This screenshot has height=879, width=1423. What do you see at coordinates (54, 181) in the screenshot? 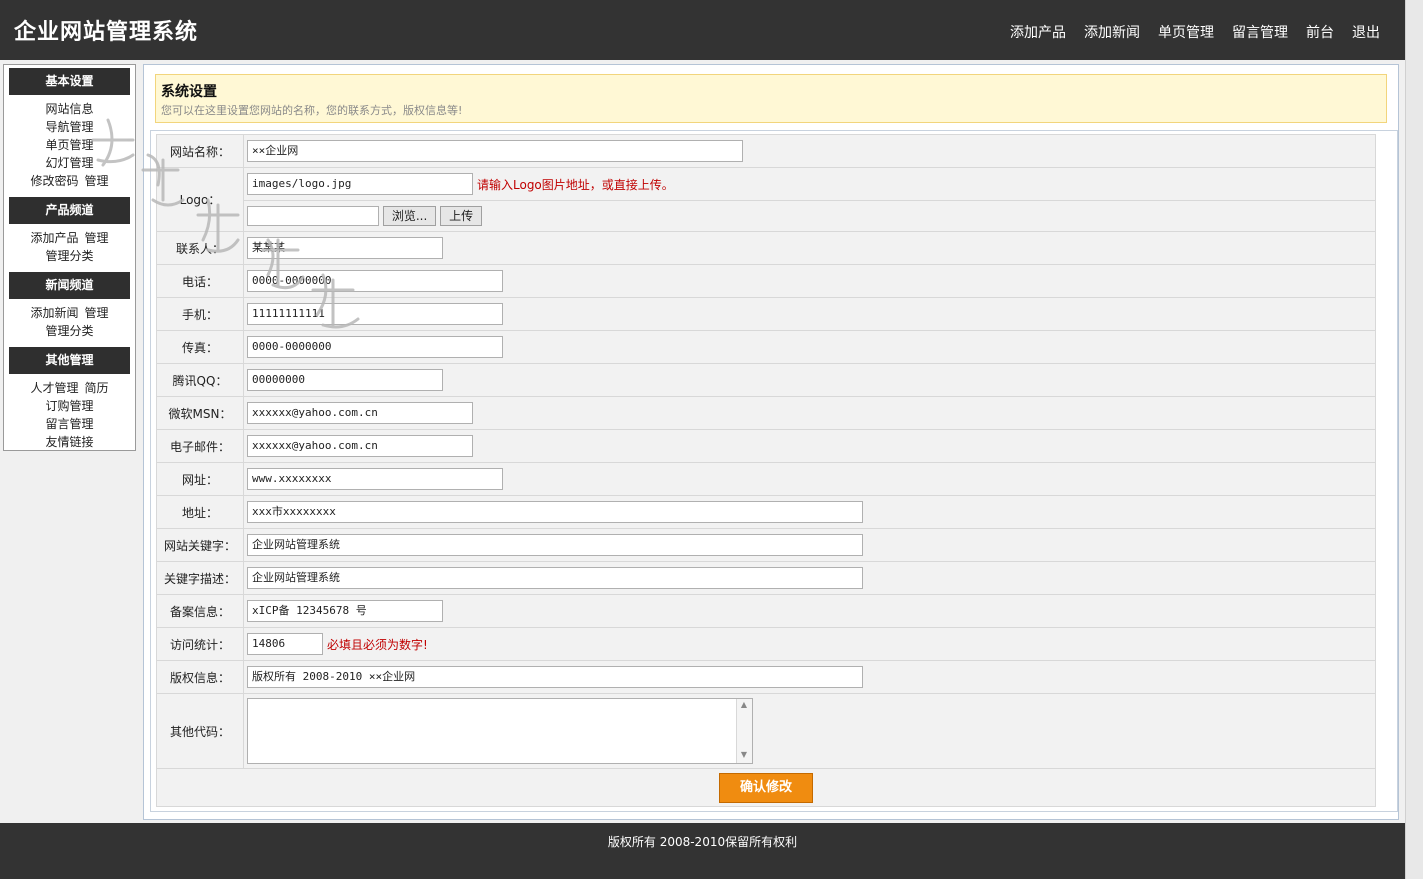
I see `sidebar-item-change-password: 修改密码` at bounding box center [54, 181].